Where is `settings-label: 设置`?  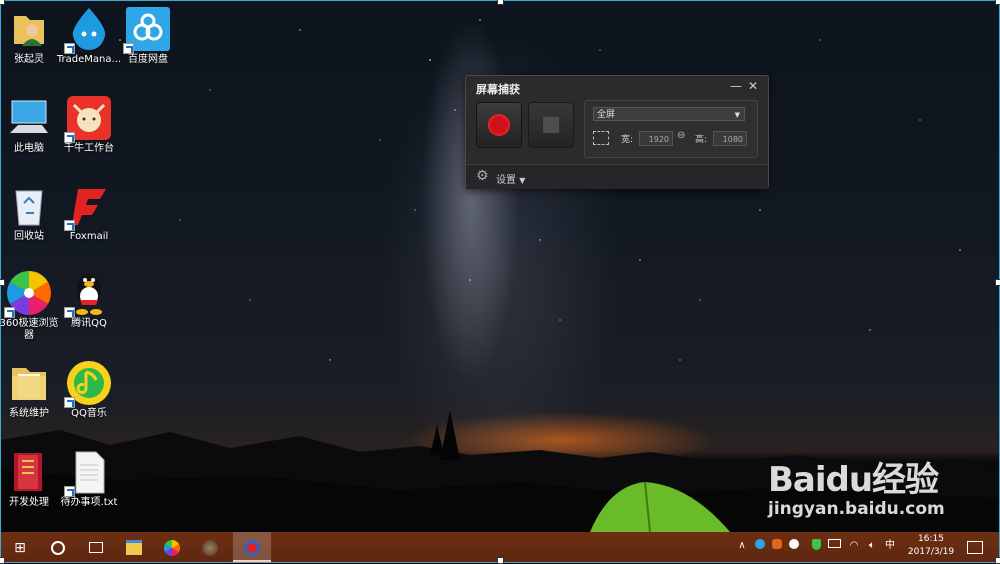
settings-label: 设置 is located at coordinates (506, 180).